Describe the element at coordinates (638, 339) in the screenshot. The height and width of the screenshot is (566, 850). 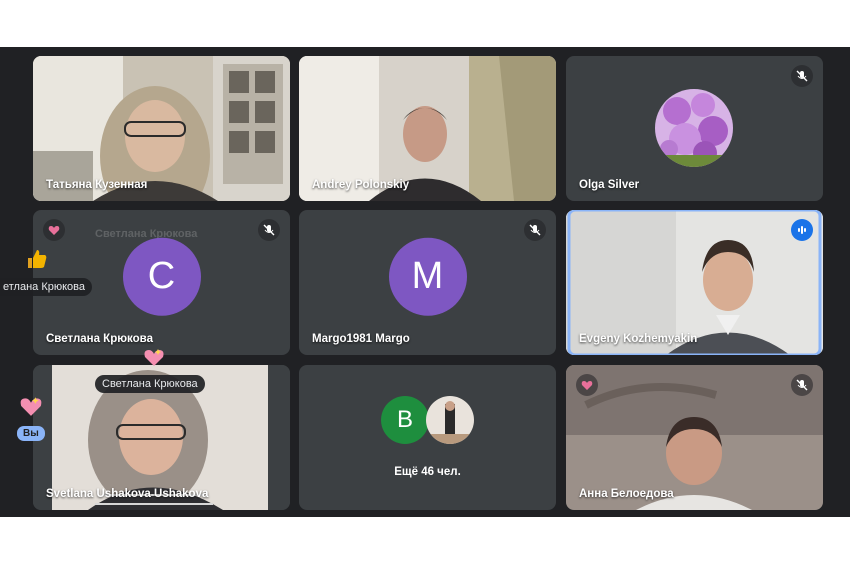
I see `participant-name: Evgeny Kozhemyakin` at that location.